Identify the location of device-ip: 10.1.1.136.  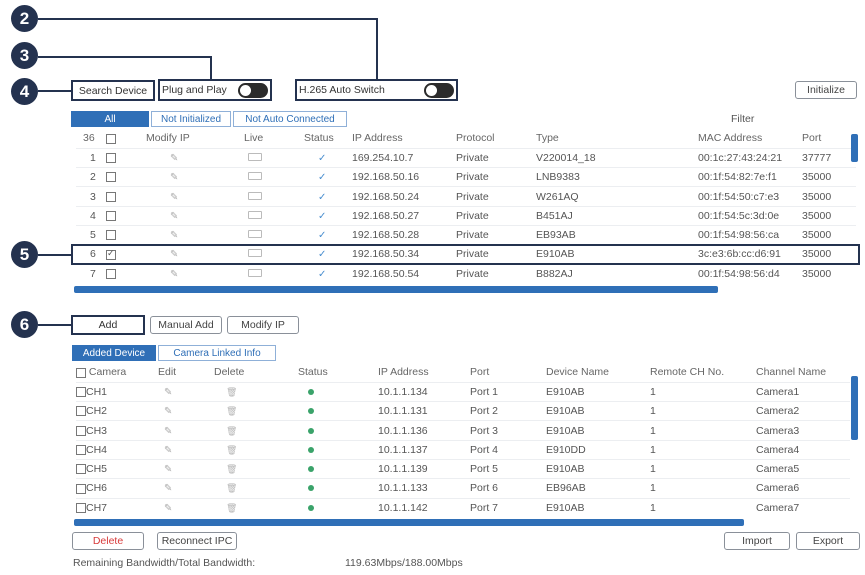
(403, 430).